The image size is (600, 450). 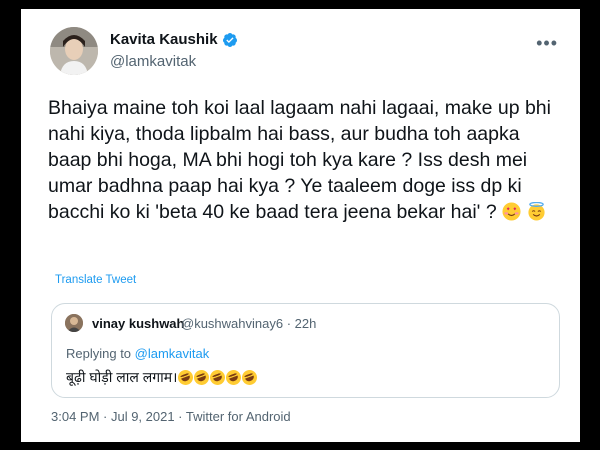 What do you see at coordinates (249, 323) in the screenshot?
I see `quoted-author-handle-time: @kushwahvinay6 · 22h` at bounding box center [249, 323].